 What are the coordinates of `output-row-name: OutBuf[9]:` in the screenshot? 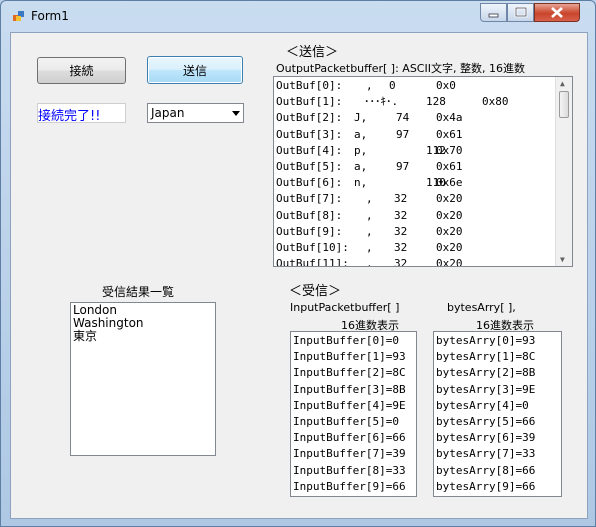 It's located at (309, 231).